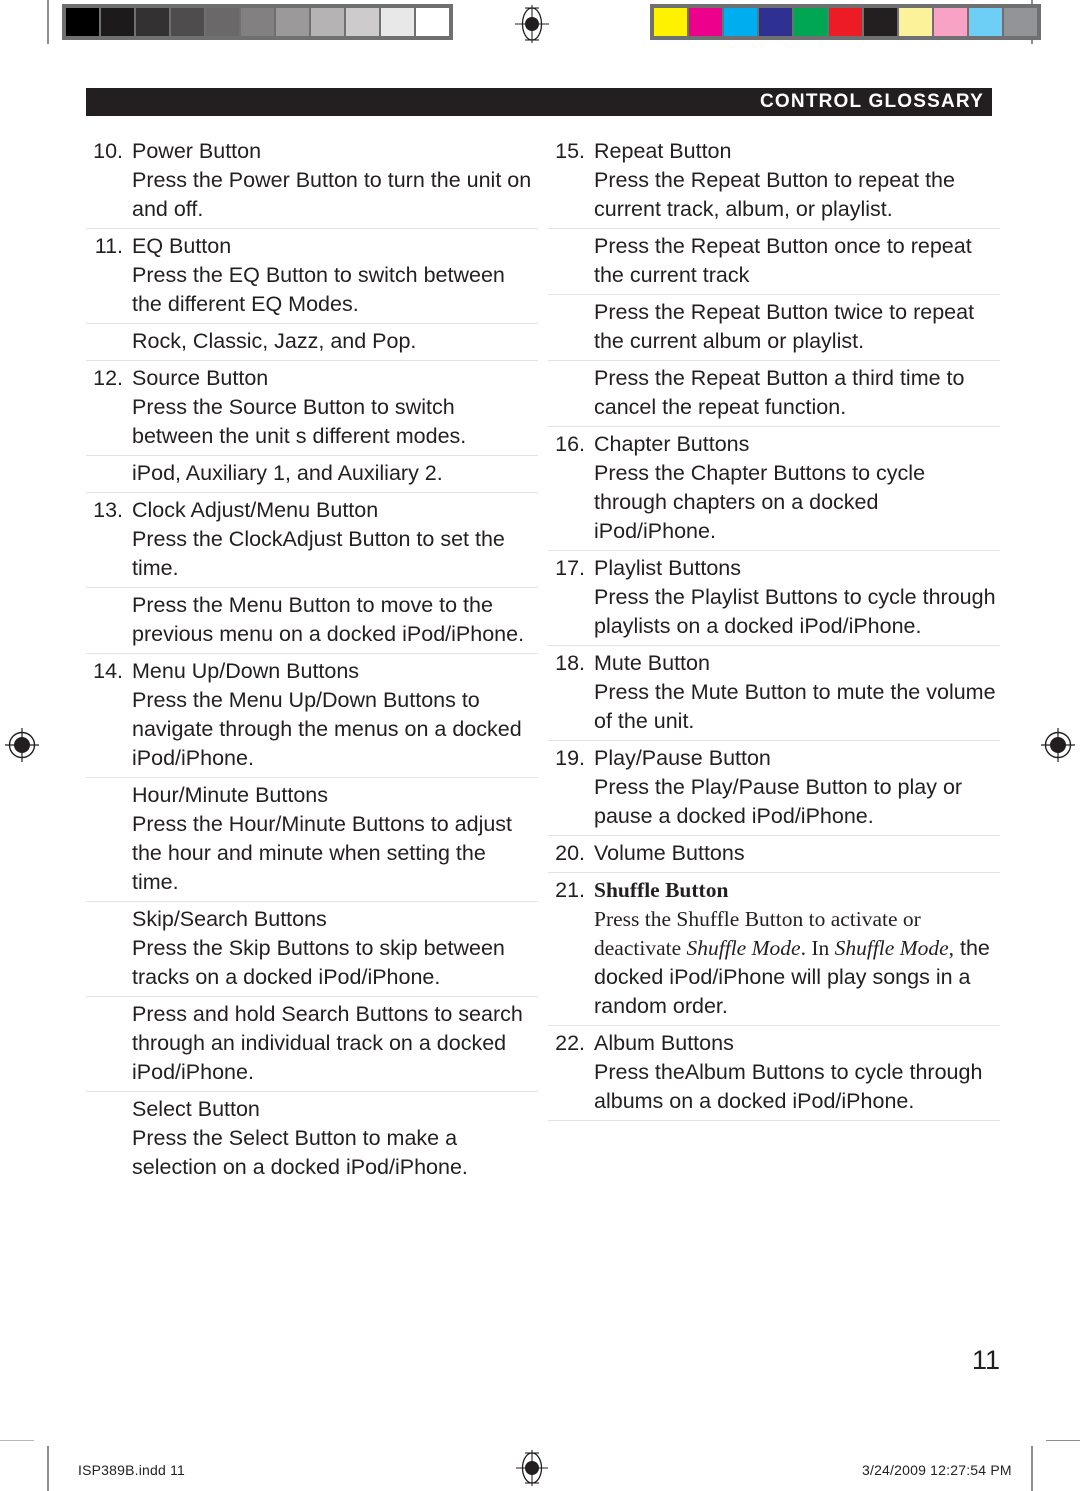 This screenshot has height=1491, width=1080. What do you see at coordinates (672, 444) in the screenshot?
I see `entry-title: Chapter Buttons` at bounding box center [672, 444].